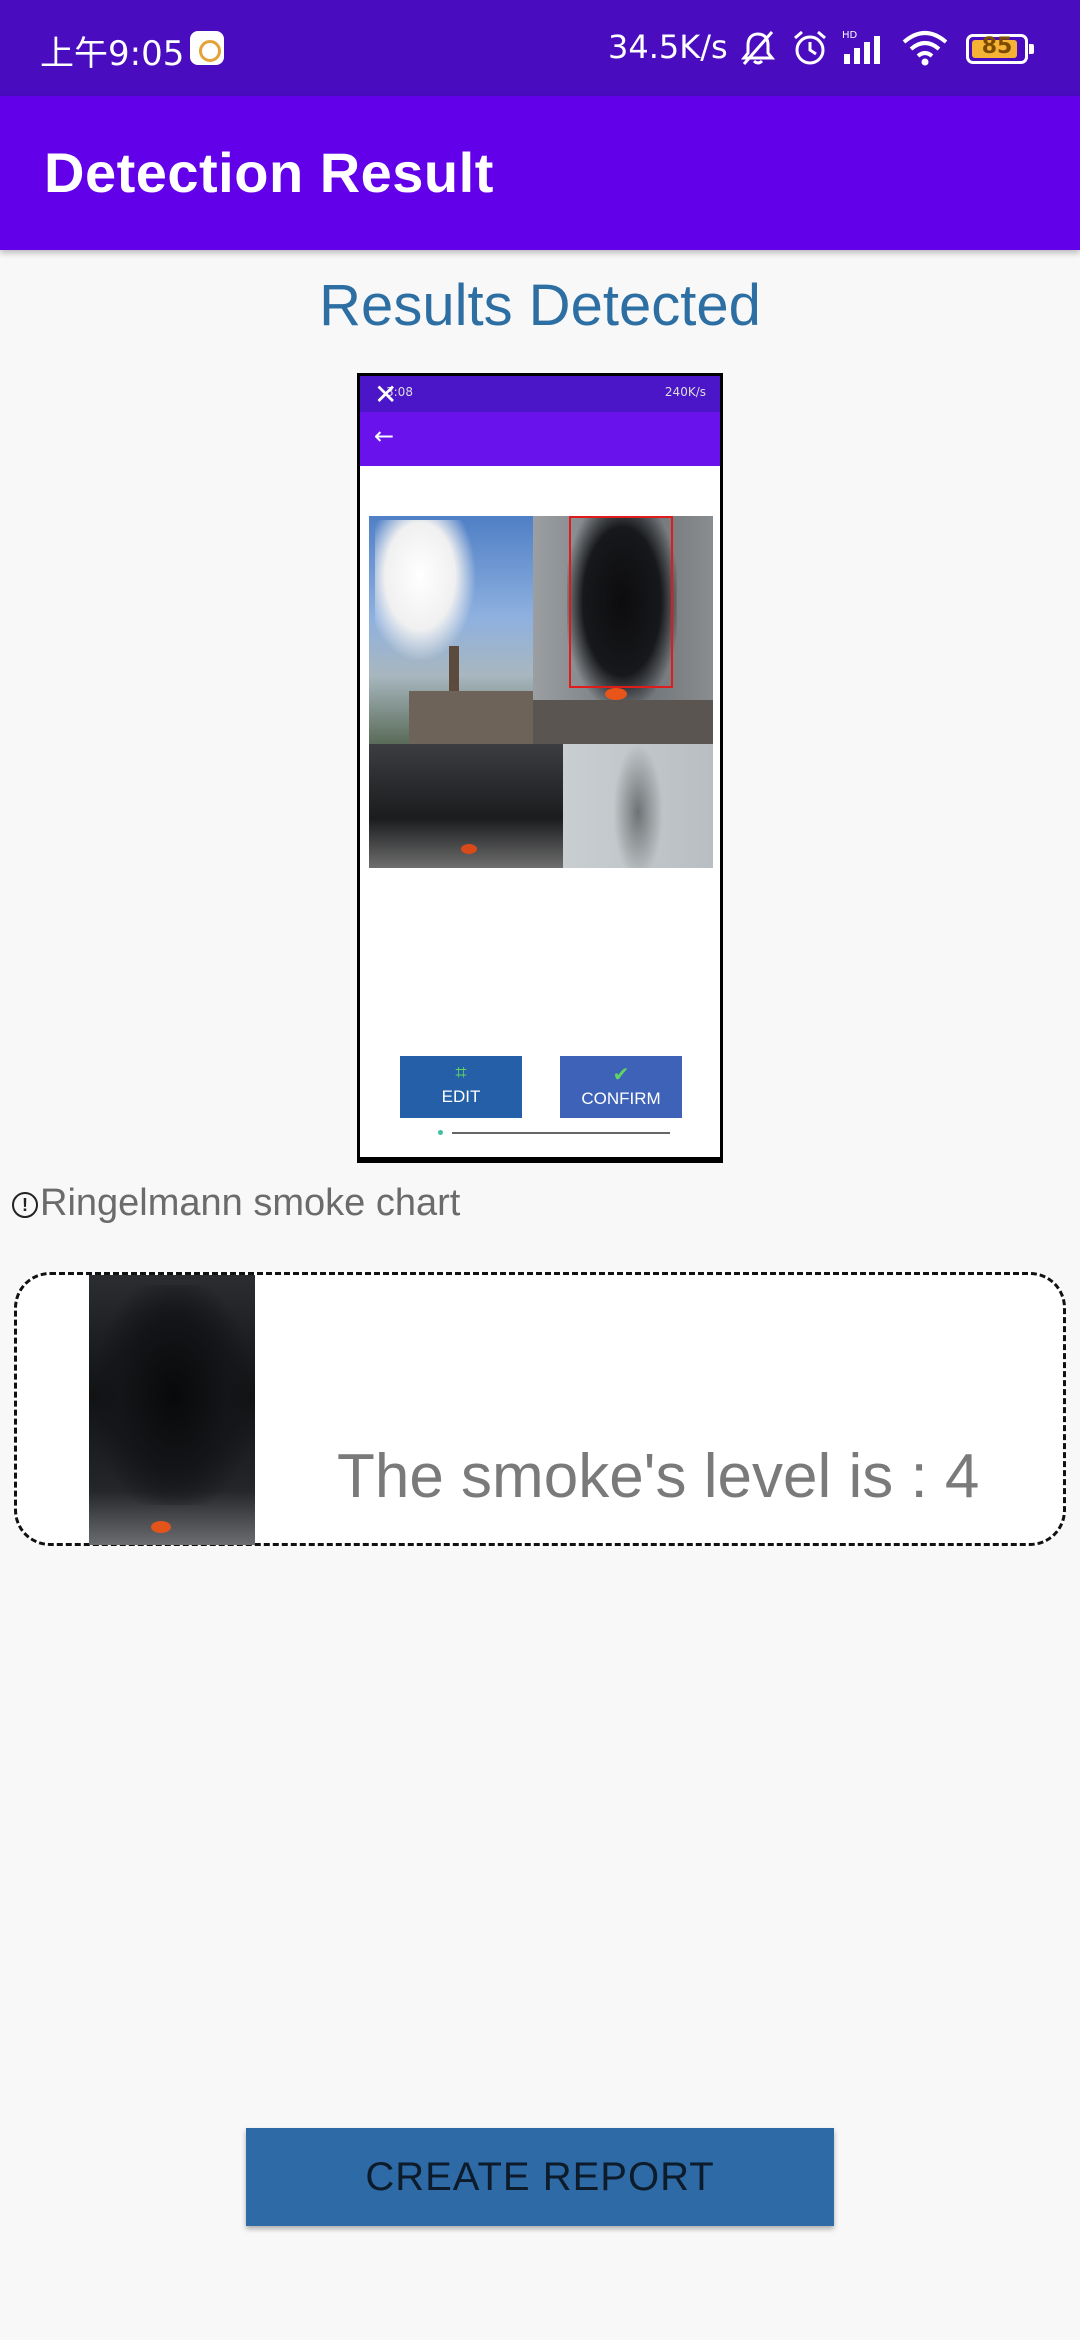  I want to click on grey-smoke-photo, so click(638, 806).